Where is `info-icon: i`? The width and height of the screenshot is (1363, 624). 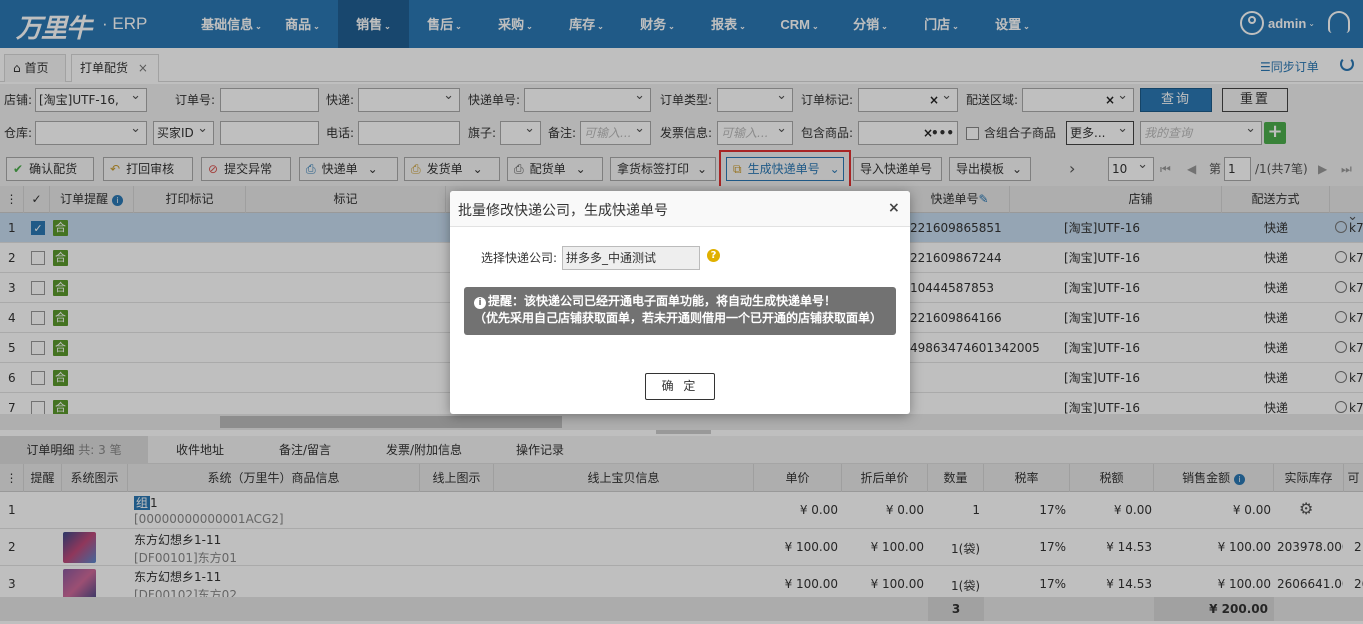
info-icon: i is located at coordinates (480, 303).